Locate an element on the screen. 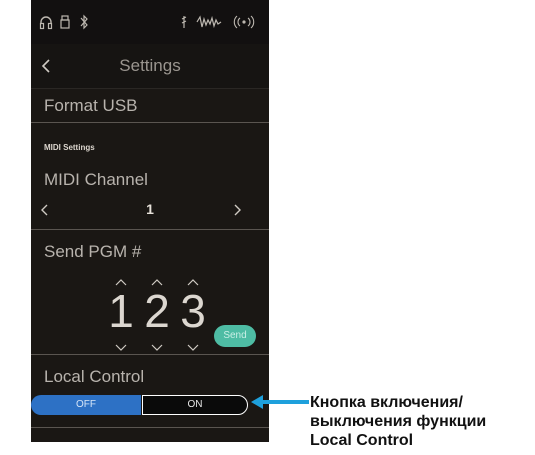 The height and width of the screenshot is (455, 535). local-control-toggle: OFF ON is located at coordinates (139, 405).